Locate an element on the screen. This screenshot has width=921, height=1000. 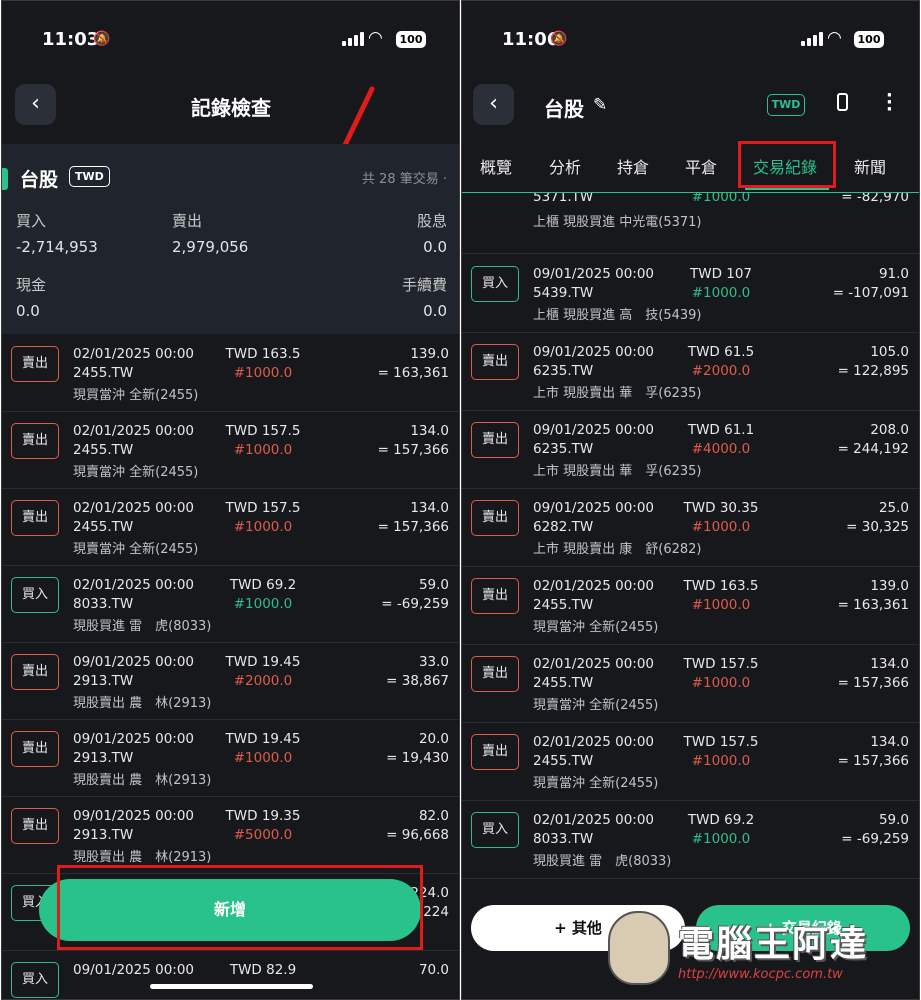
row-total: = 96,668 is located at coordinates (417, 835).